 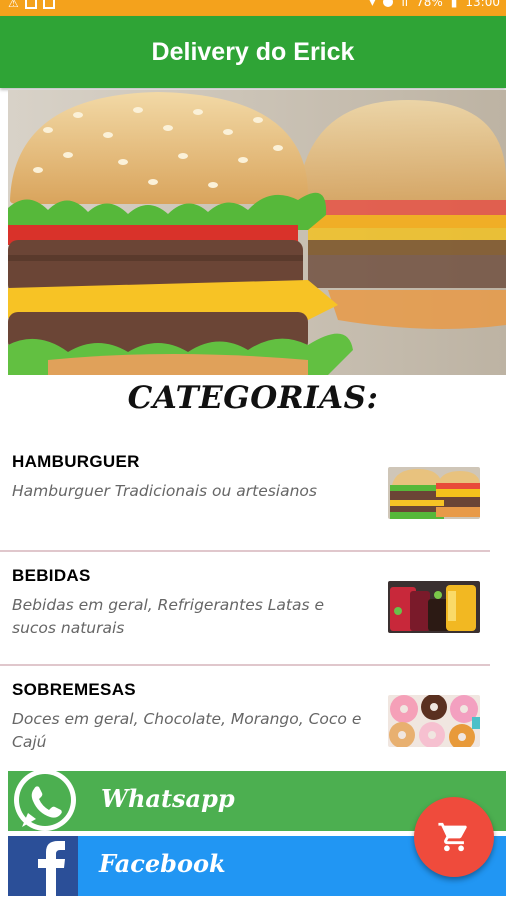 What do you see at coordinates (434, 493) in the screenshot?
I see `burger-thumbnail` at bounding box center [434, 493].